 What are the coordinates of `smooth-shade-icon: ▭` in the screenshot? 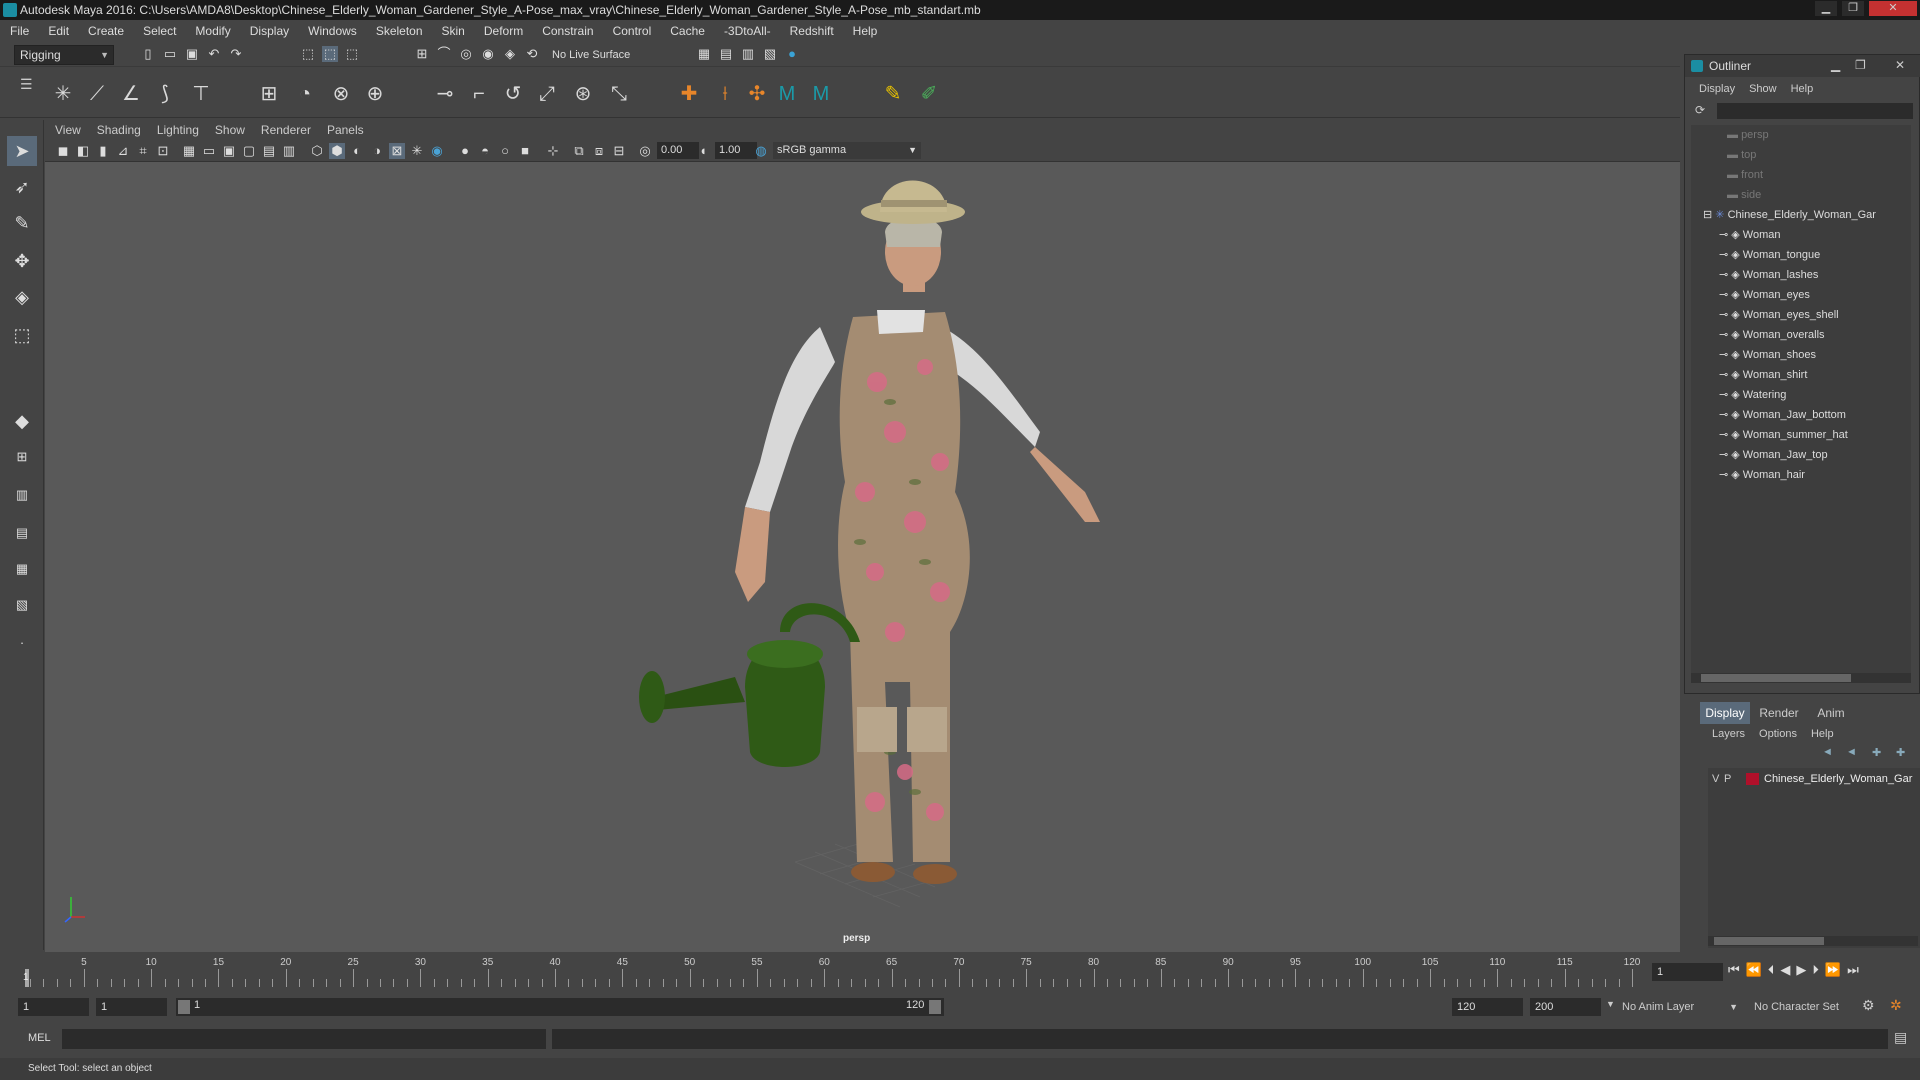 It's located at (209, 151).